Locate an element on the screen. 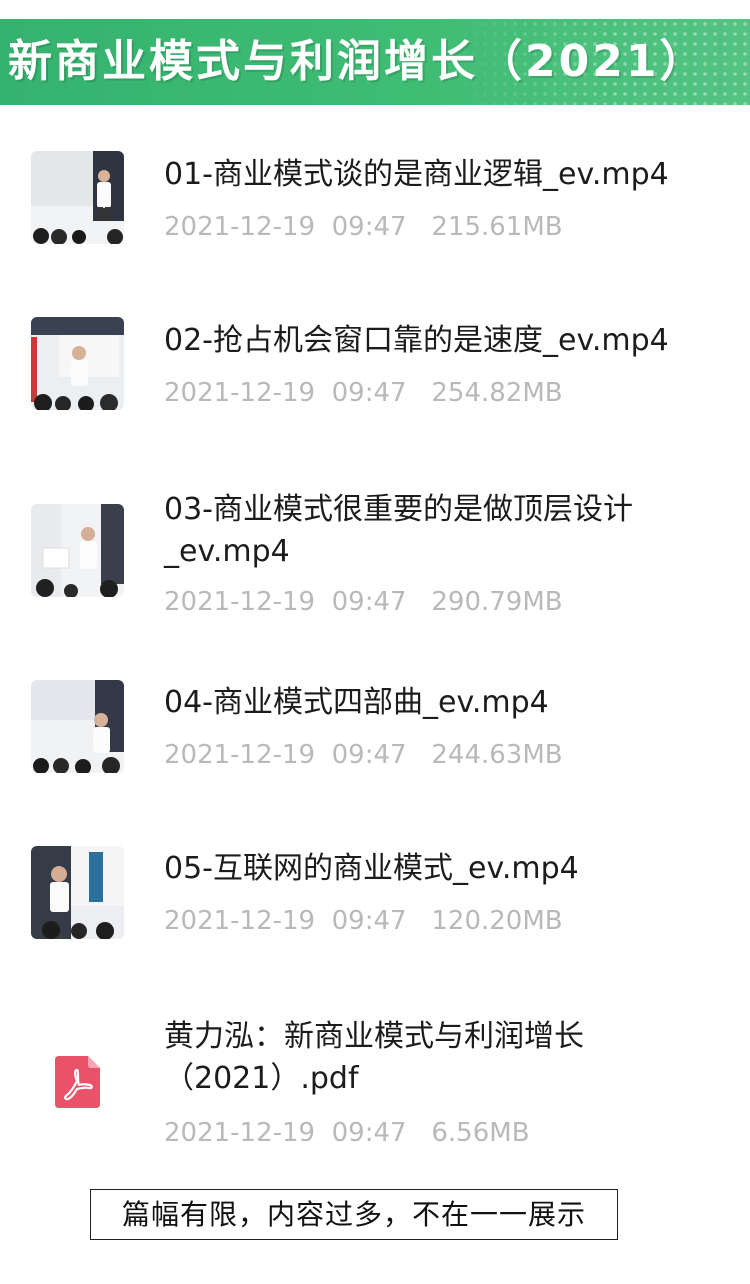 This screenshot has width=750, height=1284. file-meta: 2021-12-19 09:47 6.56MB is located at coordinates (347, 1133).